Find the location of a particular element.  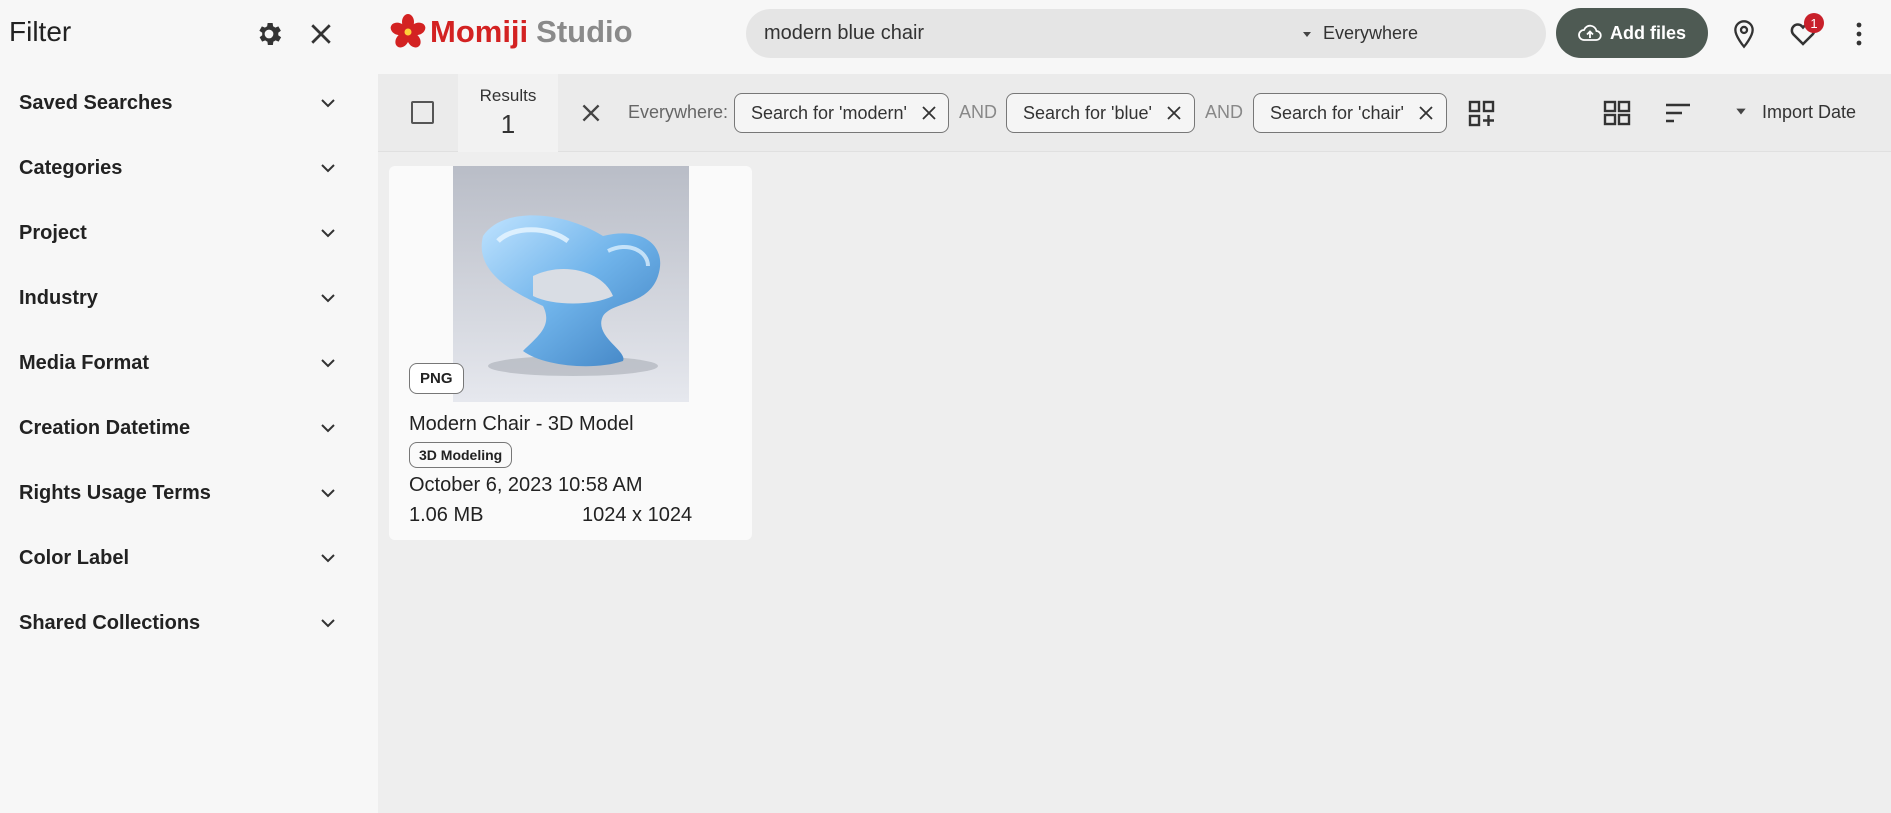

filter-industry: Industry is located at coordinates (189, 298).